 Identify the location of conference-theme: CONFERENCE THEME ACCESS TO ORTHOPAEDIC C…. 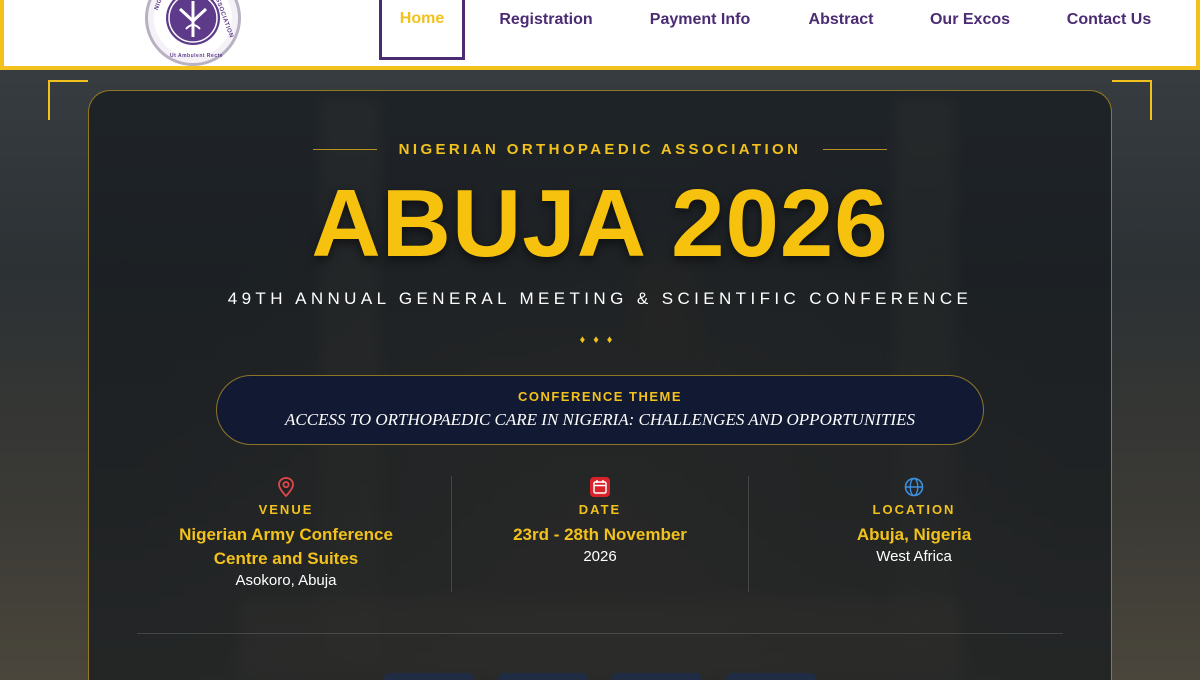
(600, 410).